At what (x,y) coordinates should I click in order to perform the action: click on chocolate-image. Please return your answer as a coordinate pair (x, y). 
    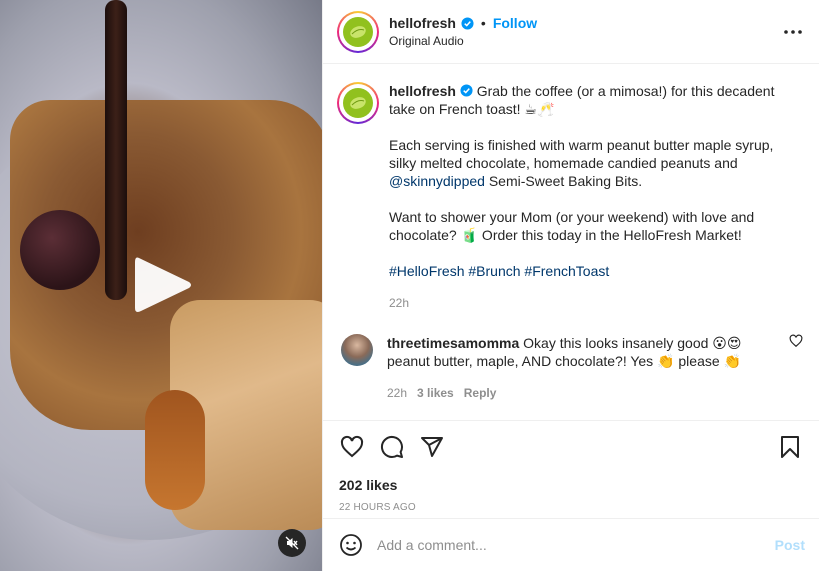
    Looking at the image, I should click on (60, 250).